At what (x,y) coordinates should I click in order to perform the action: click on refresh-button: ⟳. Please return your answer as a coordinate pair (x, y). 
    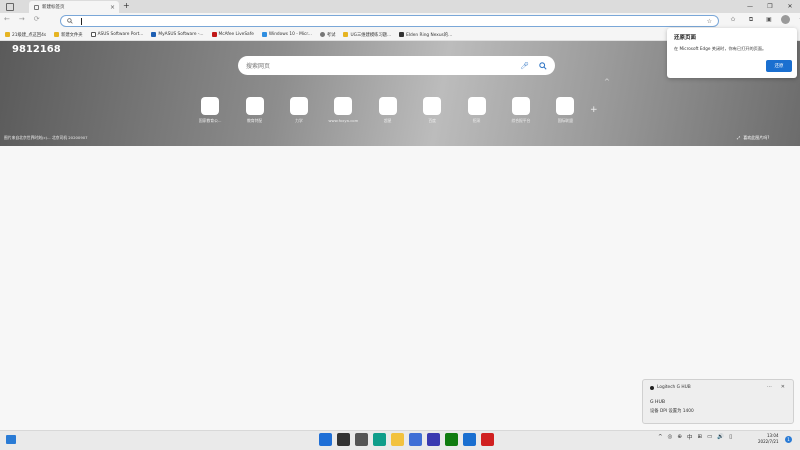
    Looking at the image, I should click on (37, 19).